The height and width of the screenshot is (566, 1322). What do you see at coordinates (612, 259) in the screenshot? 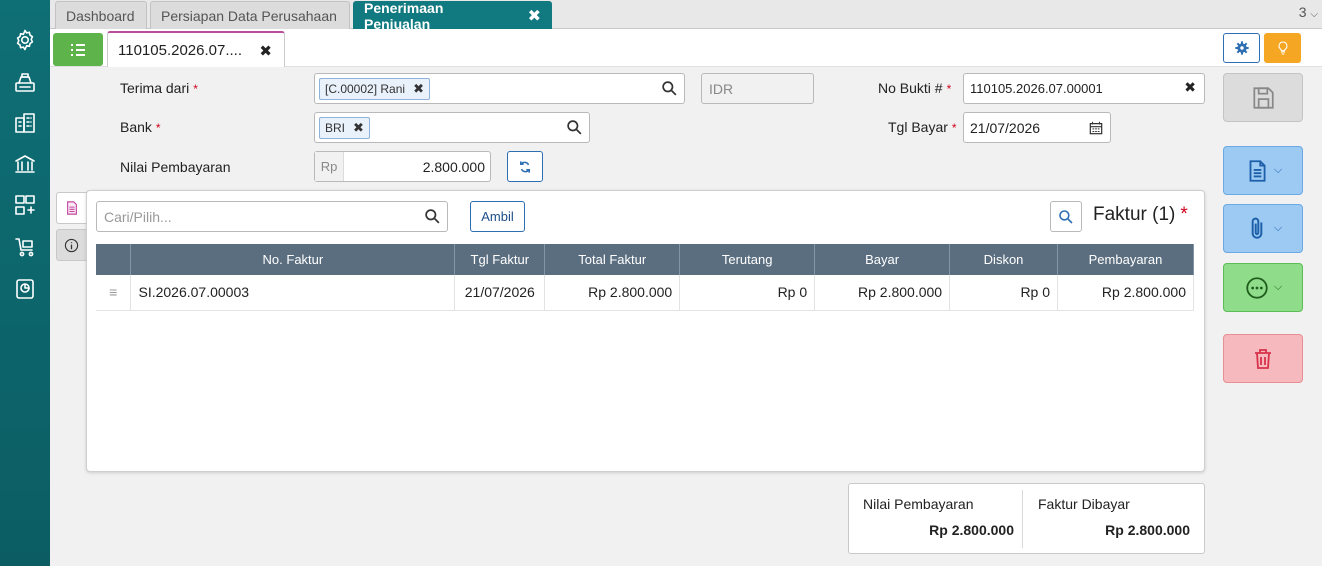
I see `column-header: Total Faktur` at bounding box center [612, 259].